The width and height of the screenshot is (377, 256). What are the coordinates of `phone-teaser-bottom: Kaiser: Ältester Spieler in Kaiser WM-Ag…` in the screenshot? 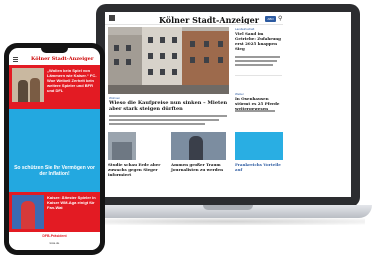 It's located at (54, 212).